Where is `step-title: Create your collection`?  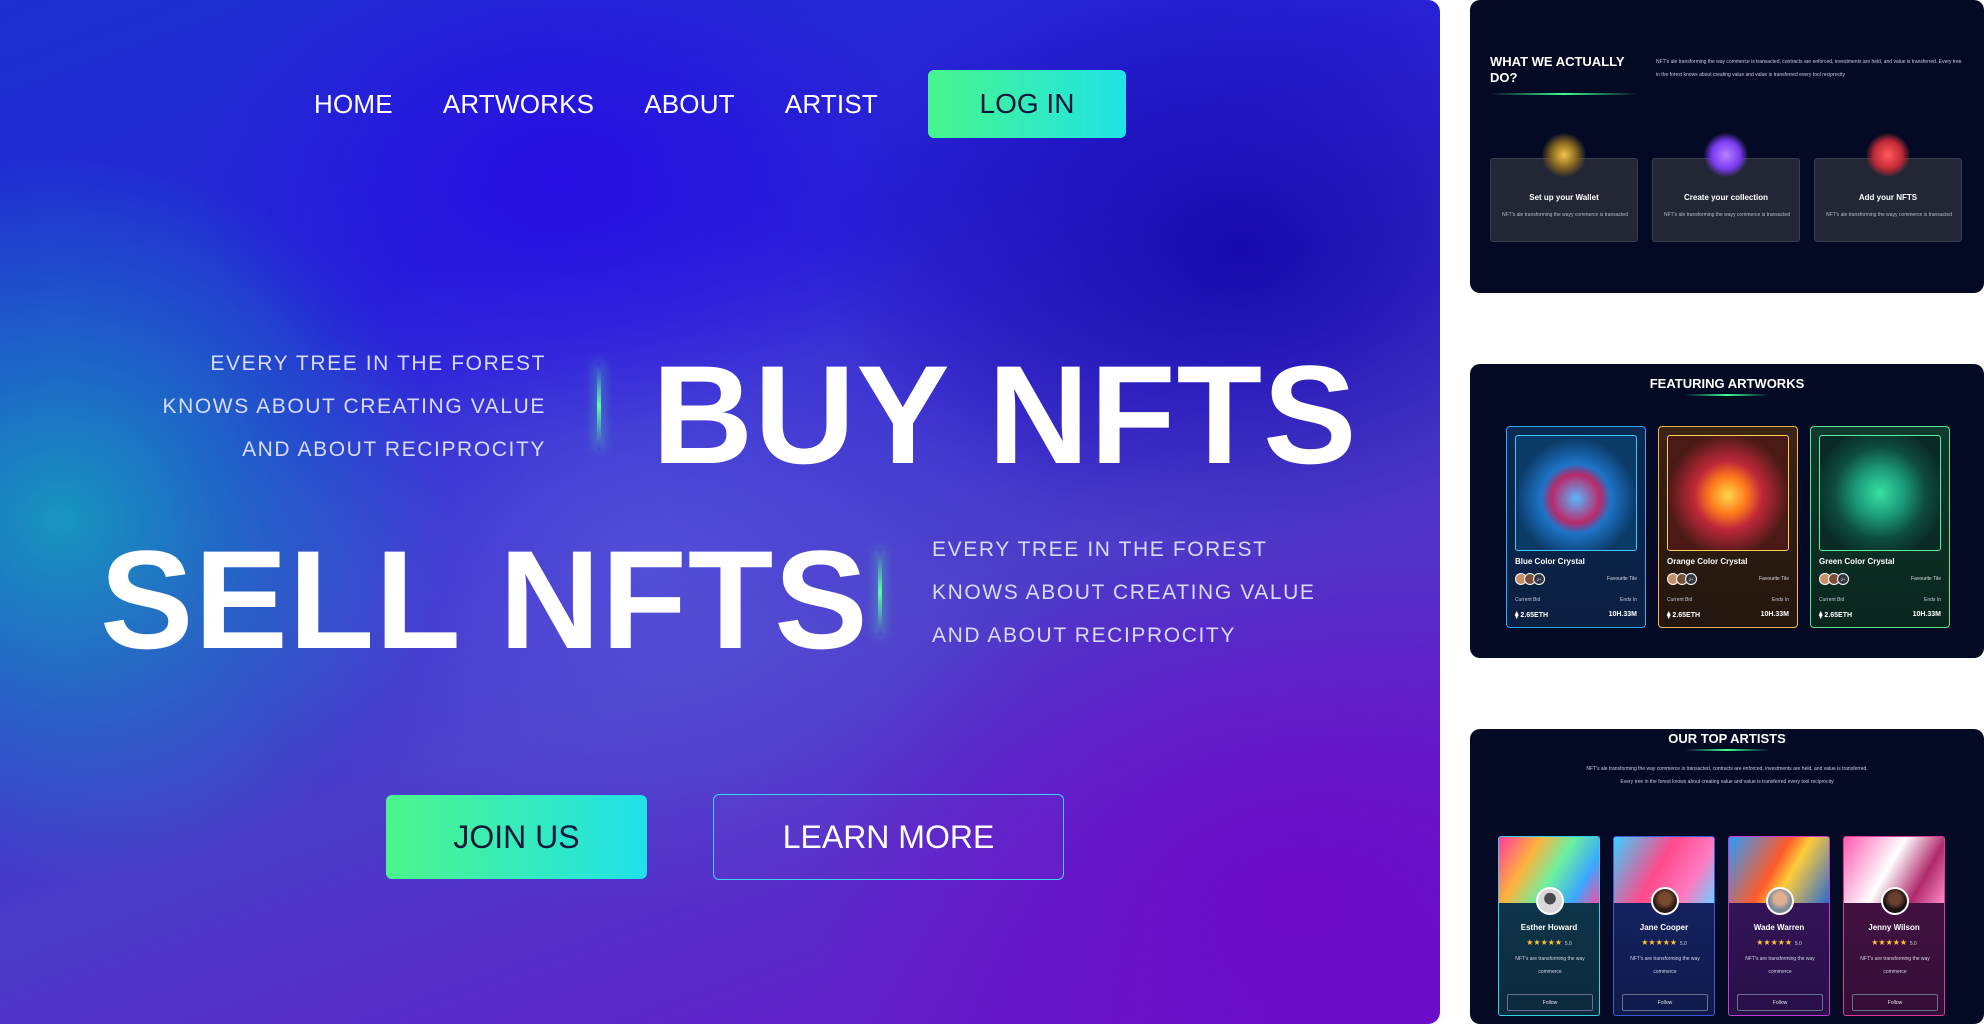 step-title: Create your collection is located at coordinates (1726, 197).